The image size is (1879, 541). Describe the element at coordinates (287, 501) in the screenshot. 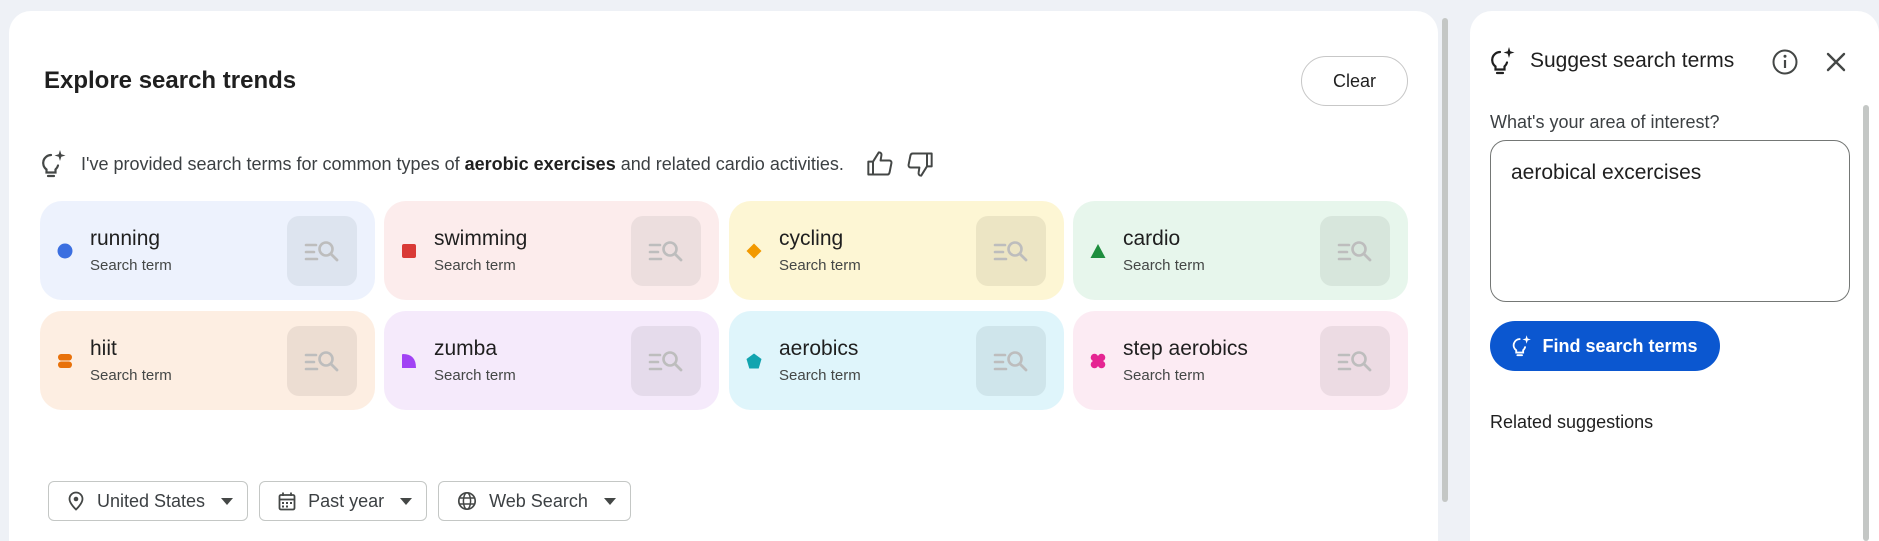

I see `calendar-icon` at that location.